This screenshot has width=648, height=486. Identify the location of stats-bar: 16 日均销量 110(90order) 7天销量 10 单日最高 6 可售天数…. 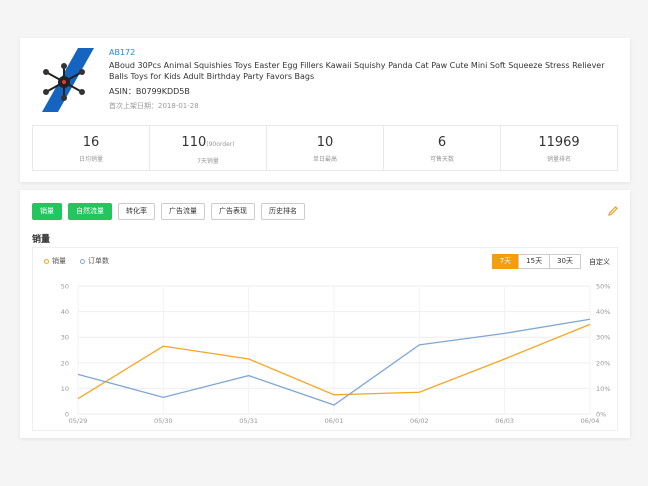
(325, 148).